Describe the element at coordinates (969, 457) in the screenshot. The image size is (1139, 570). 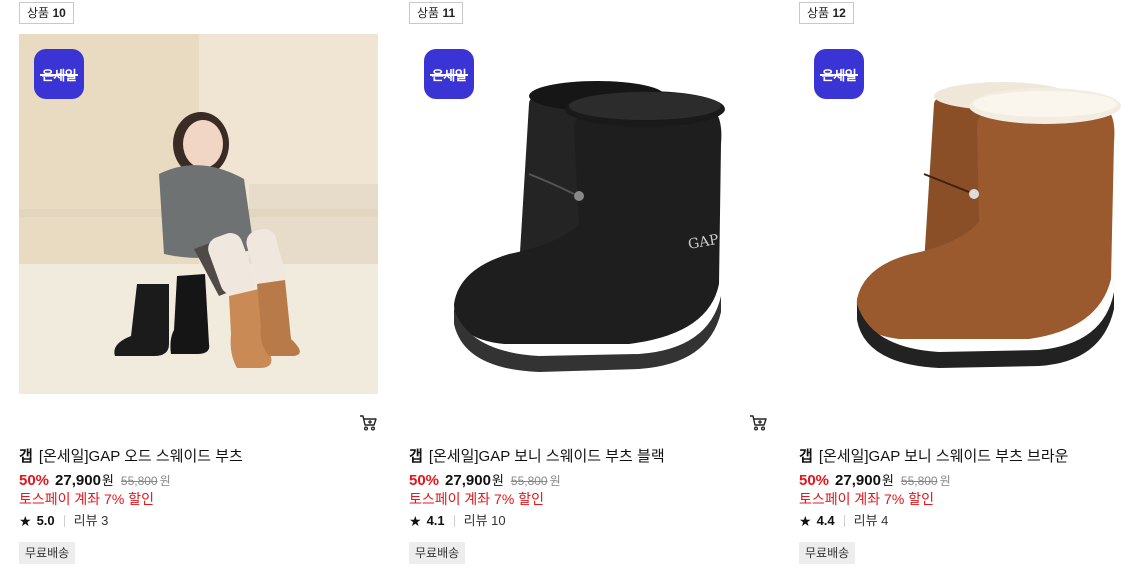
I see `product-title: 갭 [온세일]GAP 보니 스웨이드 부츠 브라운` at that location.